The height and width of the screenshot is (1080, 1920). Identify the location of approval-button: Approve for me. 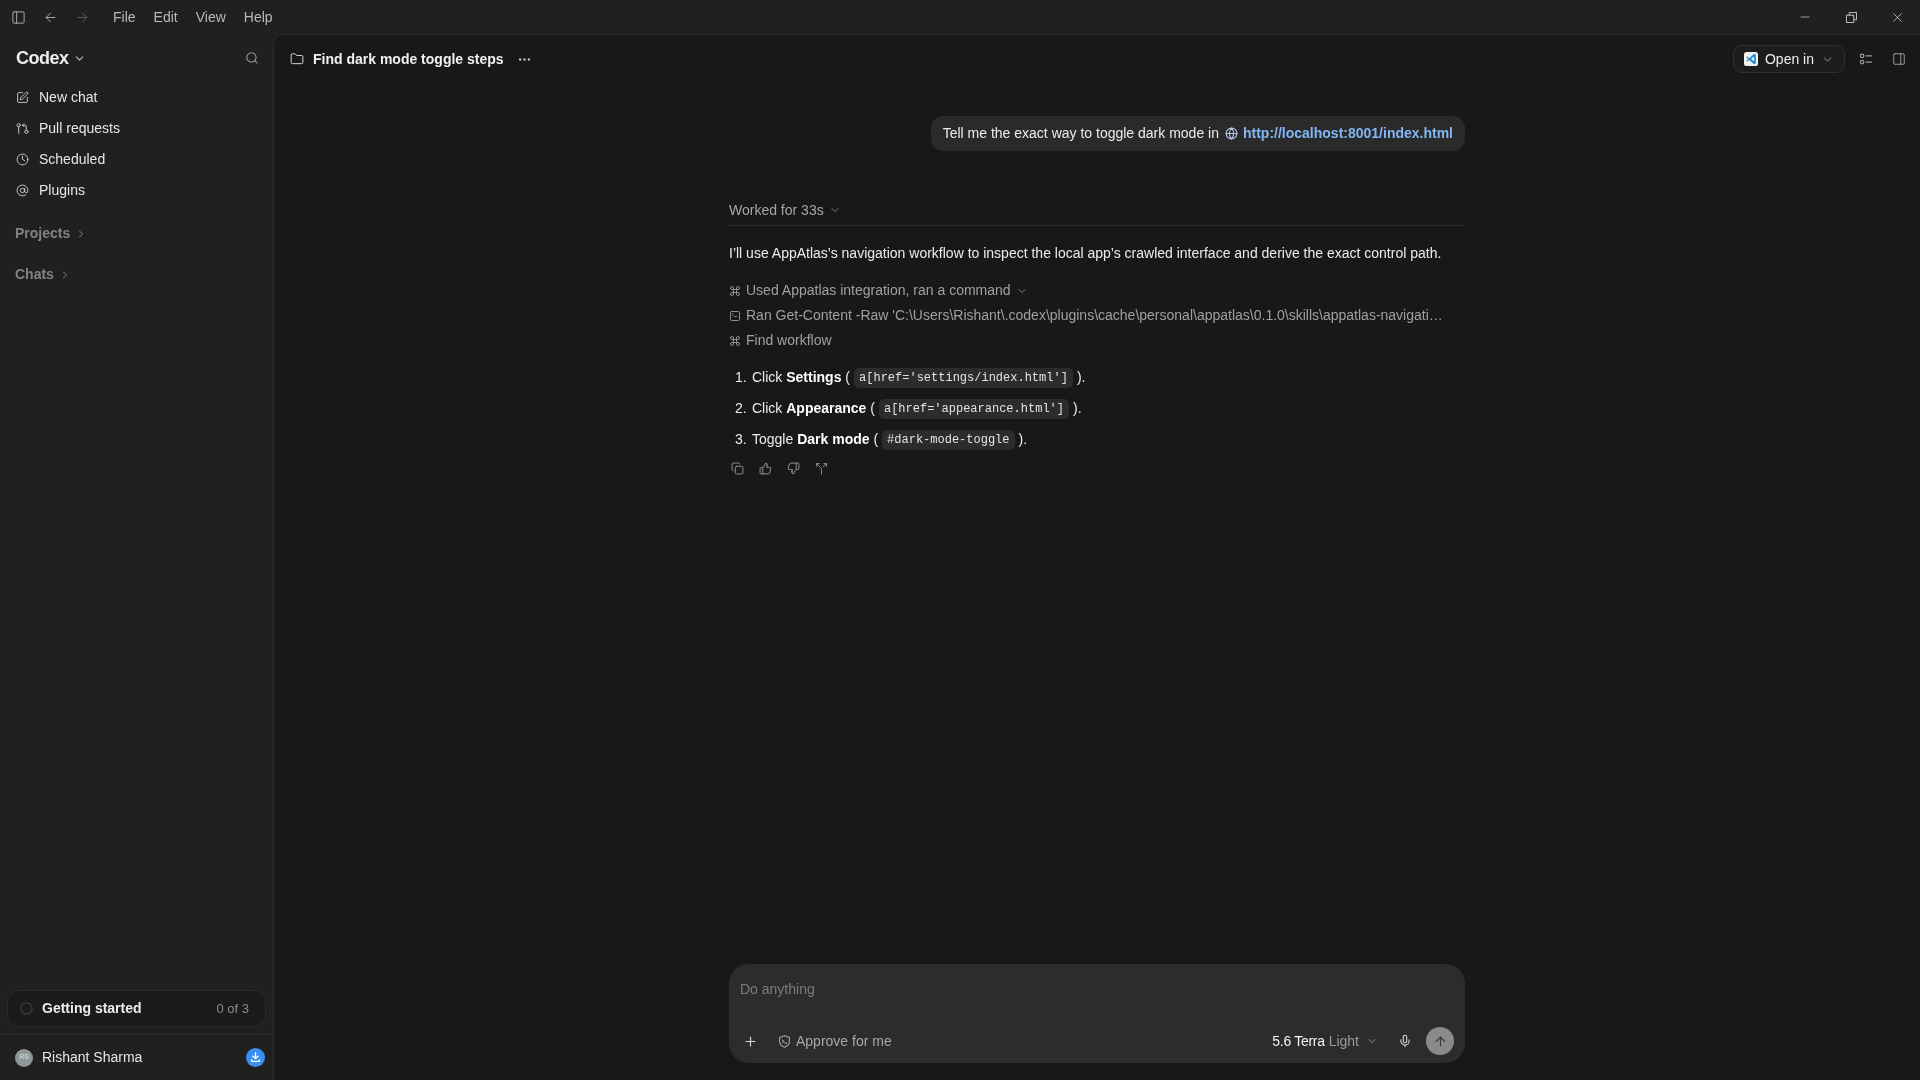
(835, 1041).